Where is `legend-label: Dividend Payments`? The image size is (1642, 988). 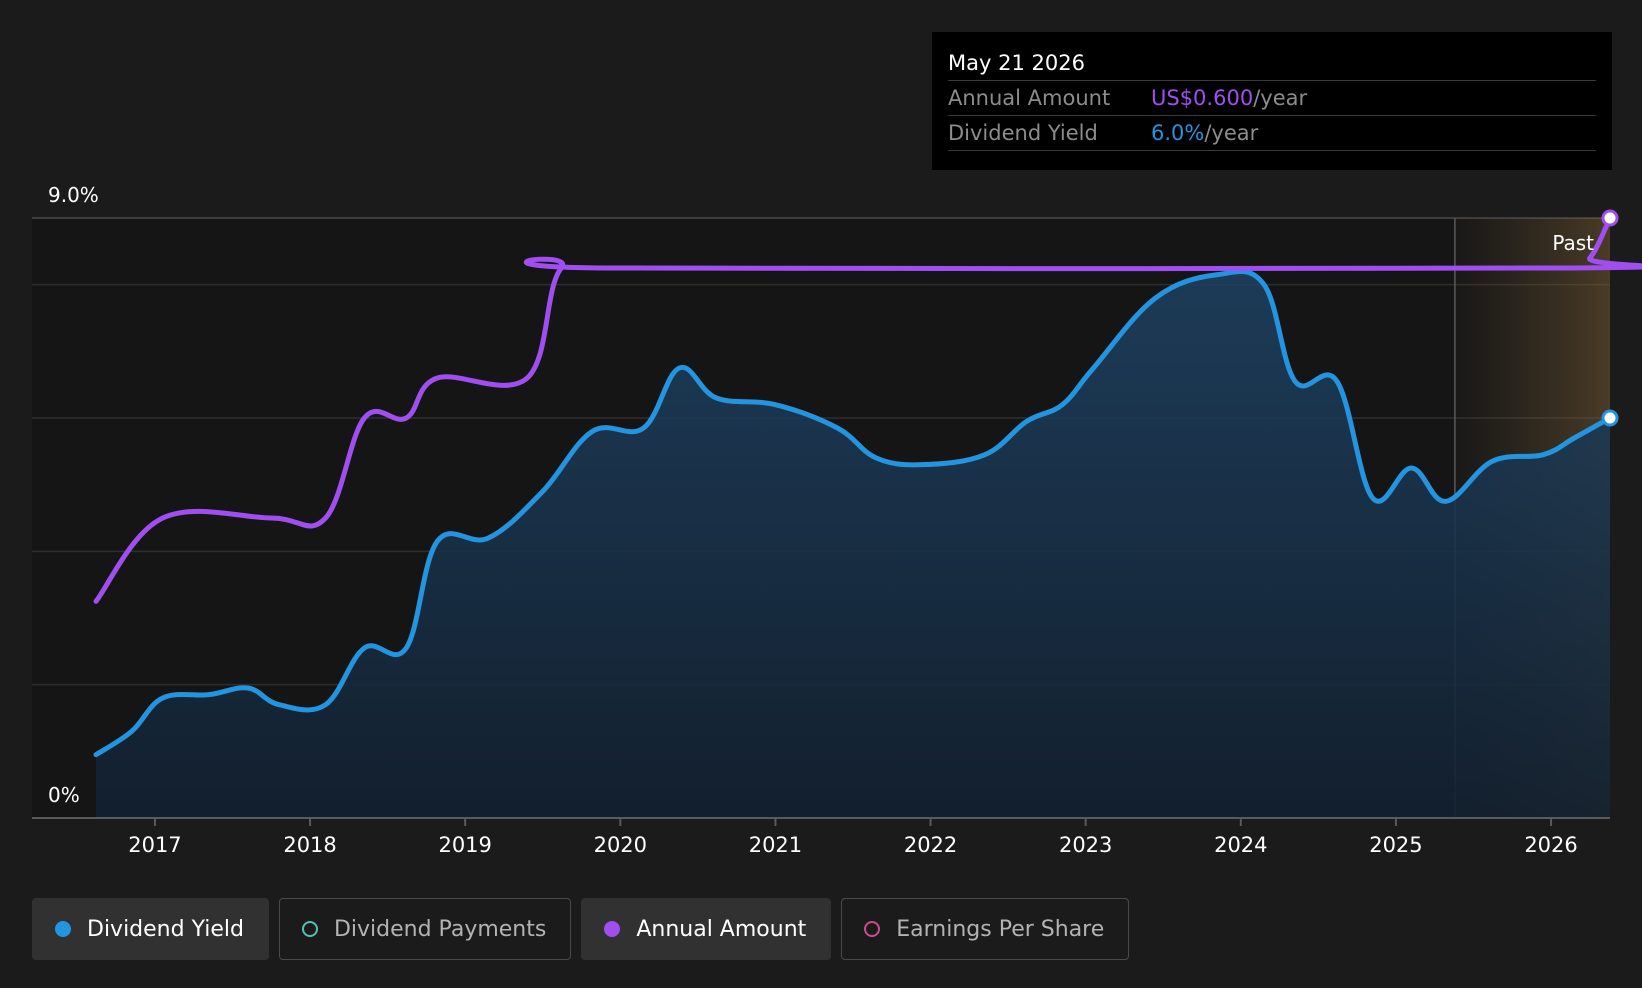 legend-label: Dividend Payments is located at coordinates (440, 929).